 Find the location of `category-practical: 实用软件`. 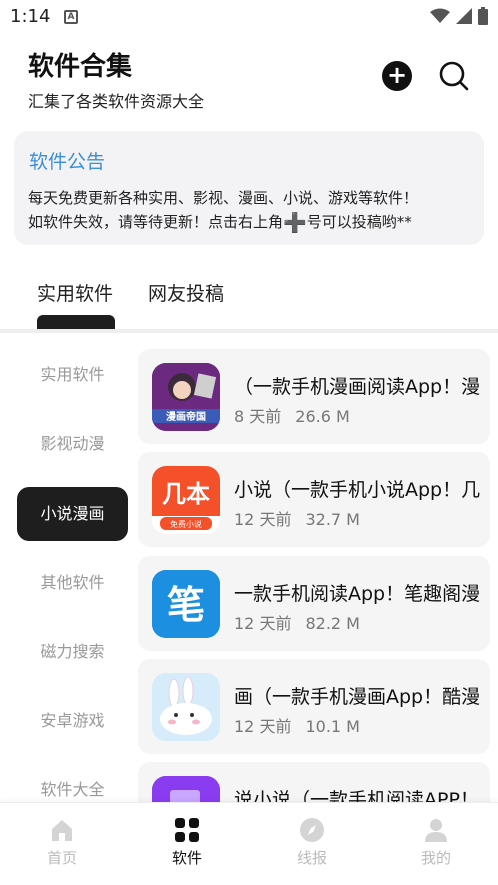

category-practical: 实用软件 is located at coordinates (72, 375).